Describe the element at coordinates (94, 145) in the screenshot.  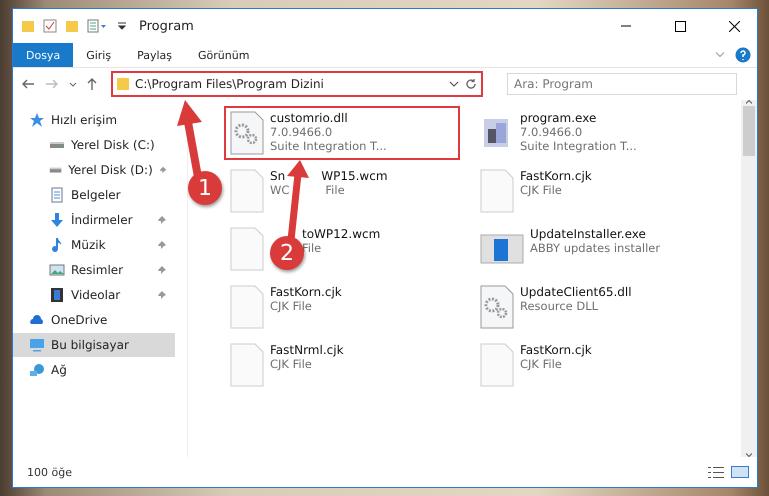
I see `sidebar-item: Yerel Disk (C:)` at that location.